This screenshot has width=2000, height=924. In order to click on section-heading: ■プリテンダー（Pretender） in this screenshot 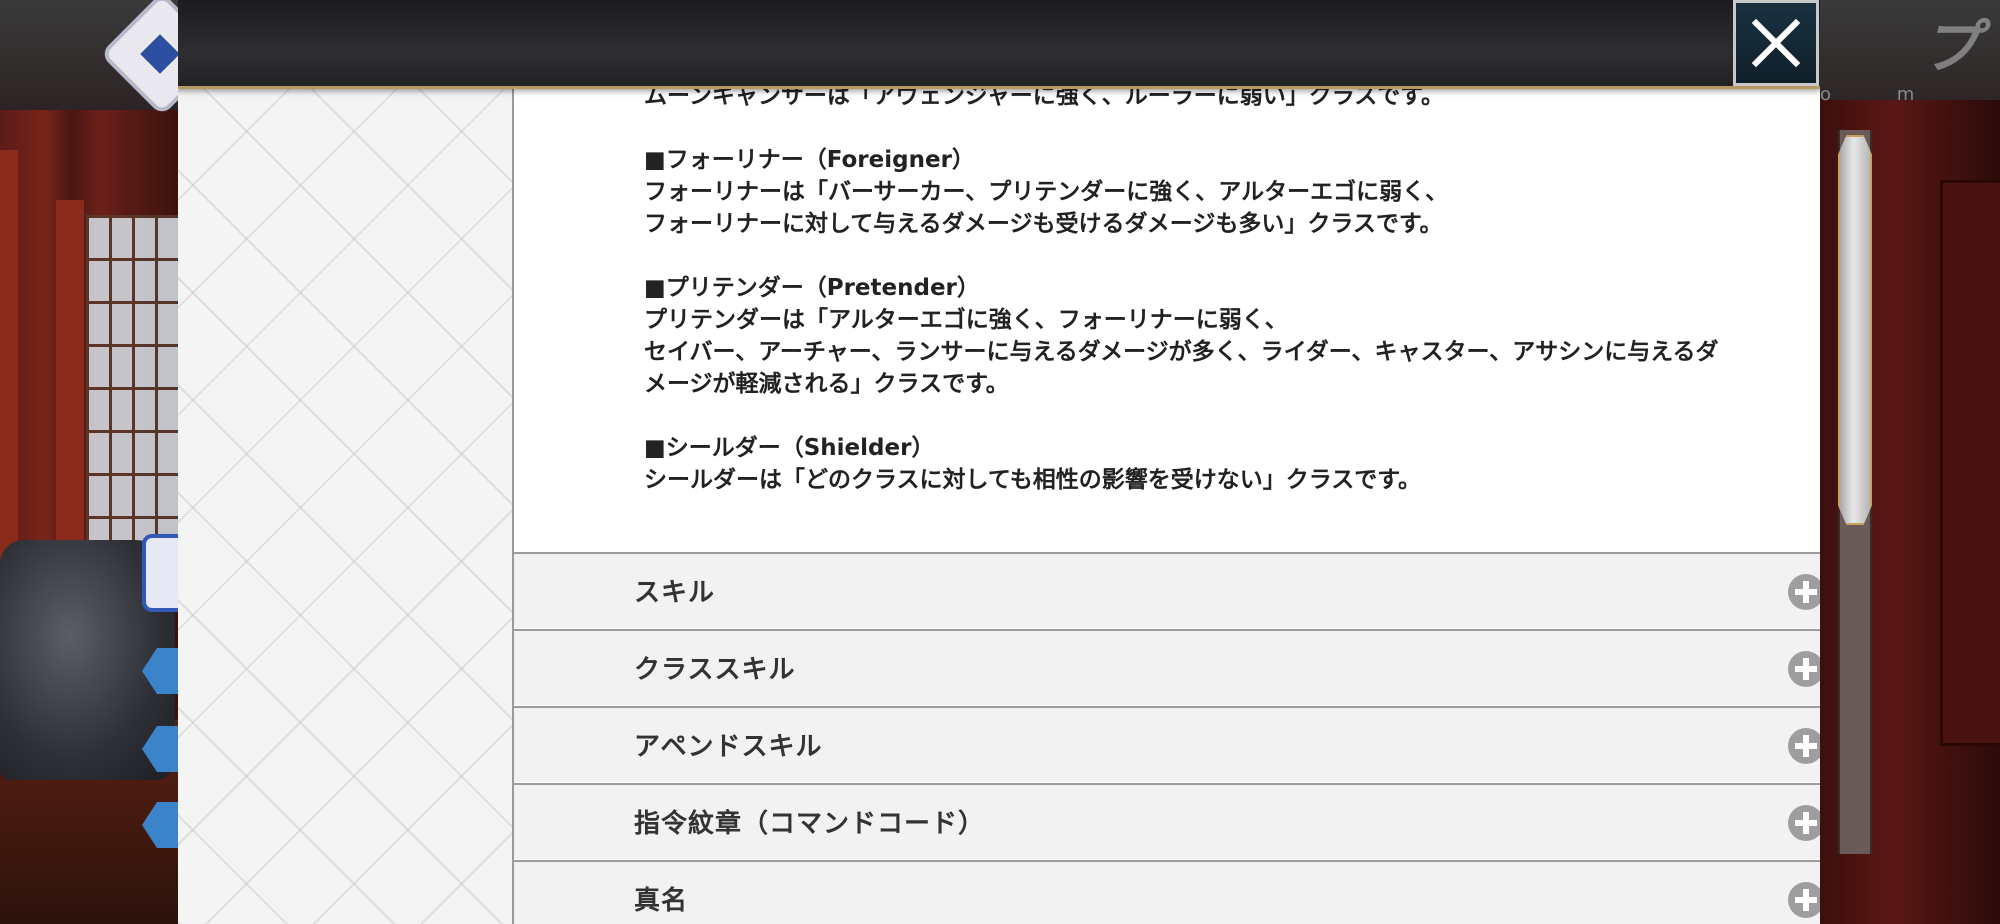, I will do `click(812, 288)`.